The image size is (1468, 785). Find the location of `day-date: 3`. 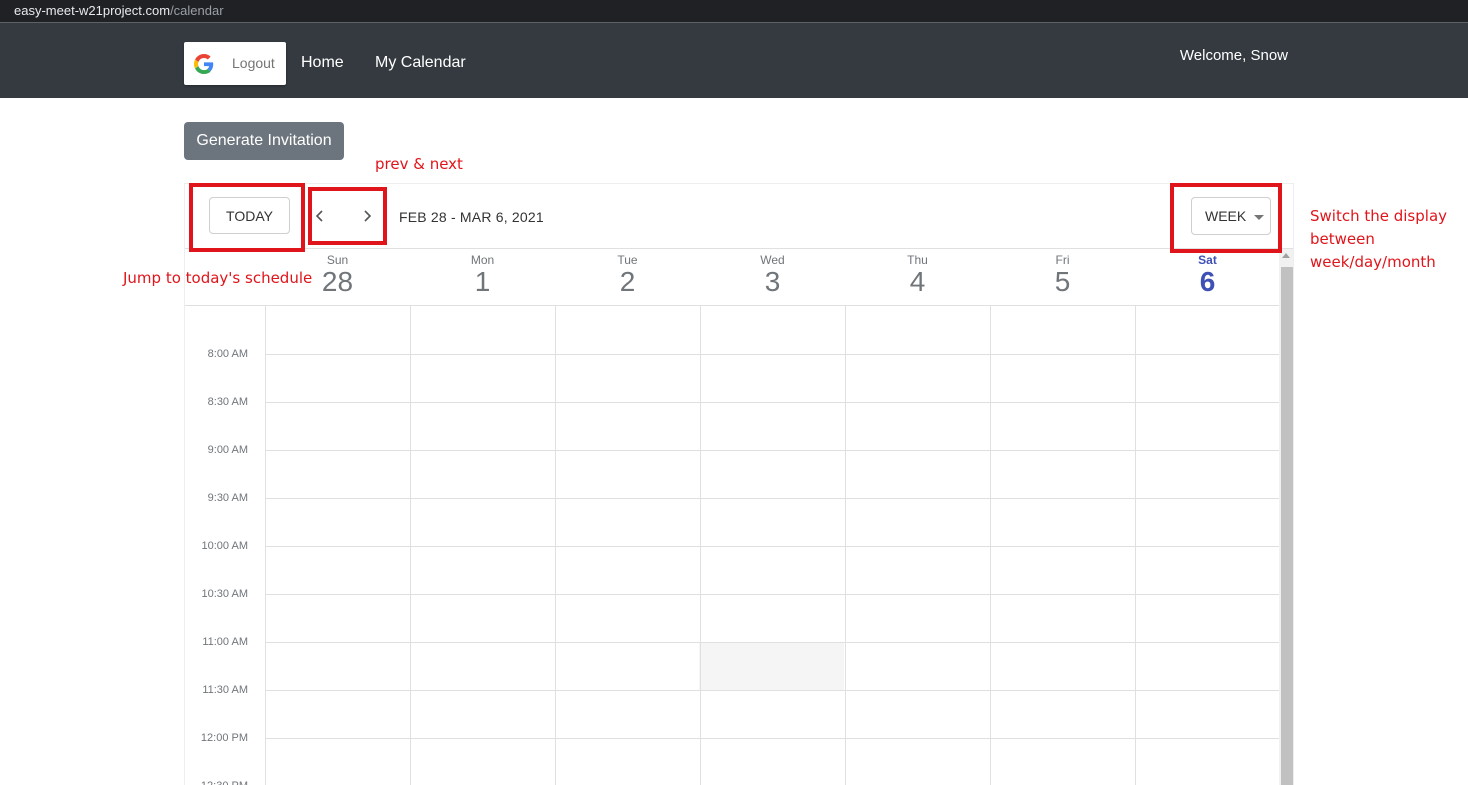

day-date: 3 is located at coordinates (772, 281).